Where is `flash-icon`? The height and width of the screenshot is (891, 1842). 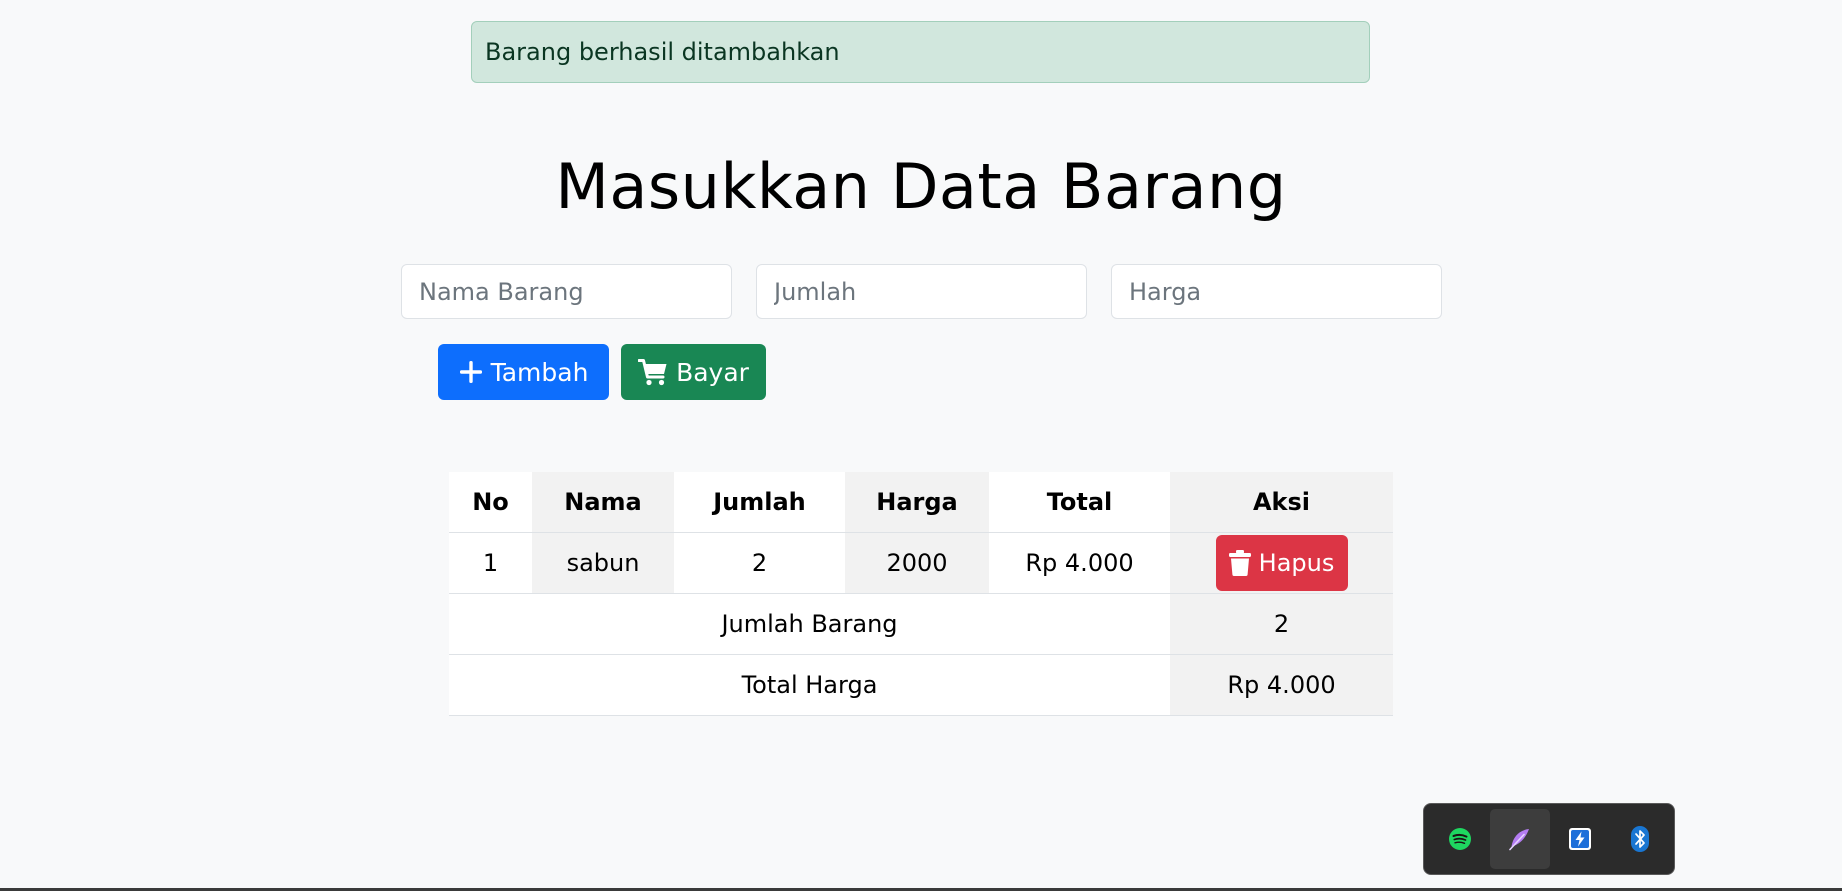 flash-icon is located at coordinates (1580, 839).